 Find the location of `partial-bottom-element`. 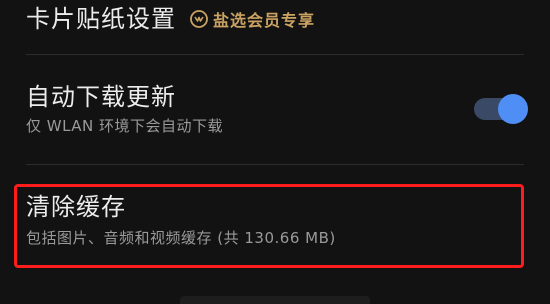

partial-bottom-element is located at coordinates (275, 300).